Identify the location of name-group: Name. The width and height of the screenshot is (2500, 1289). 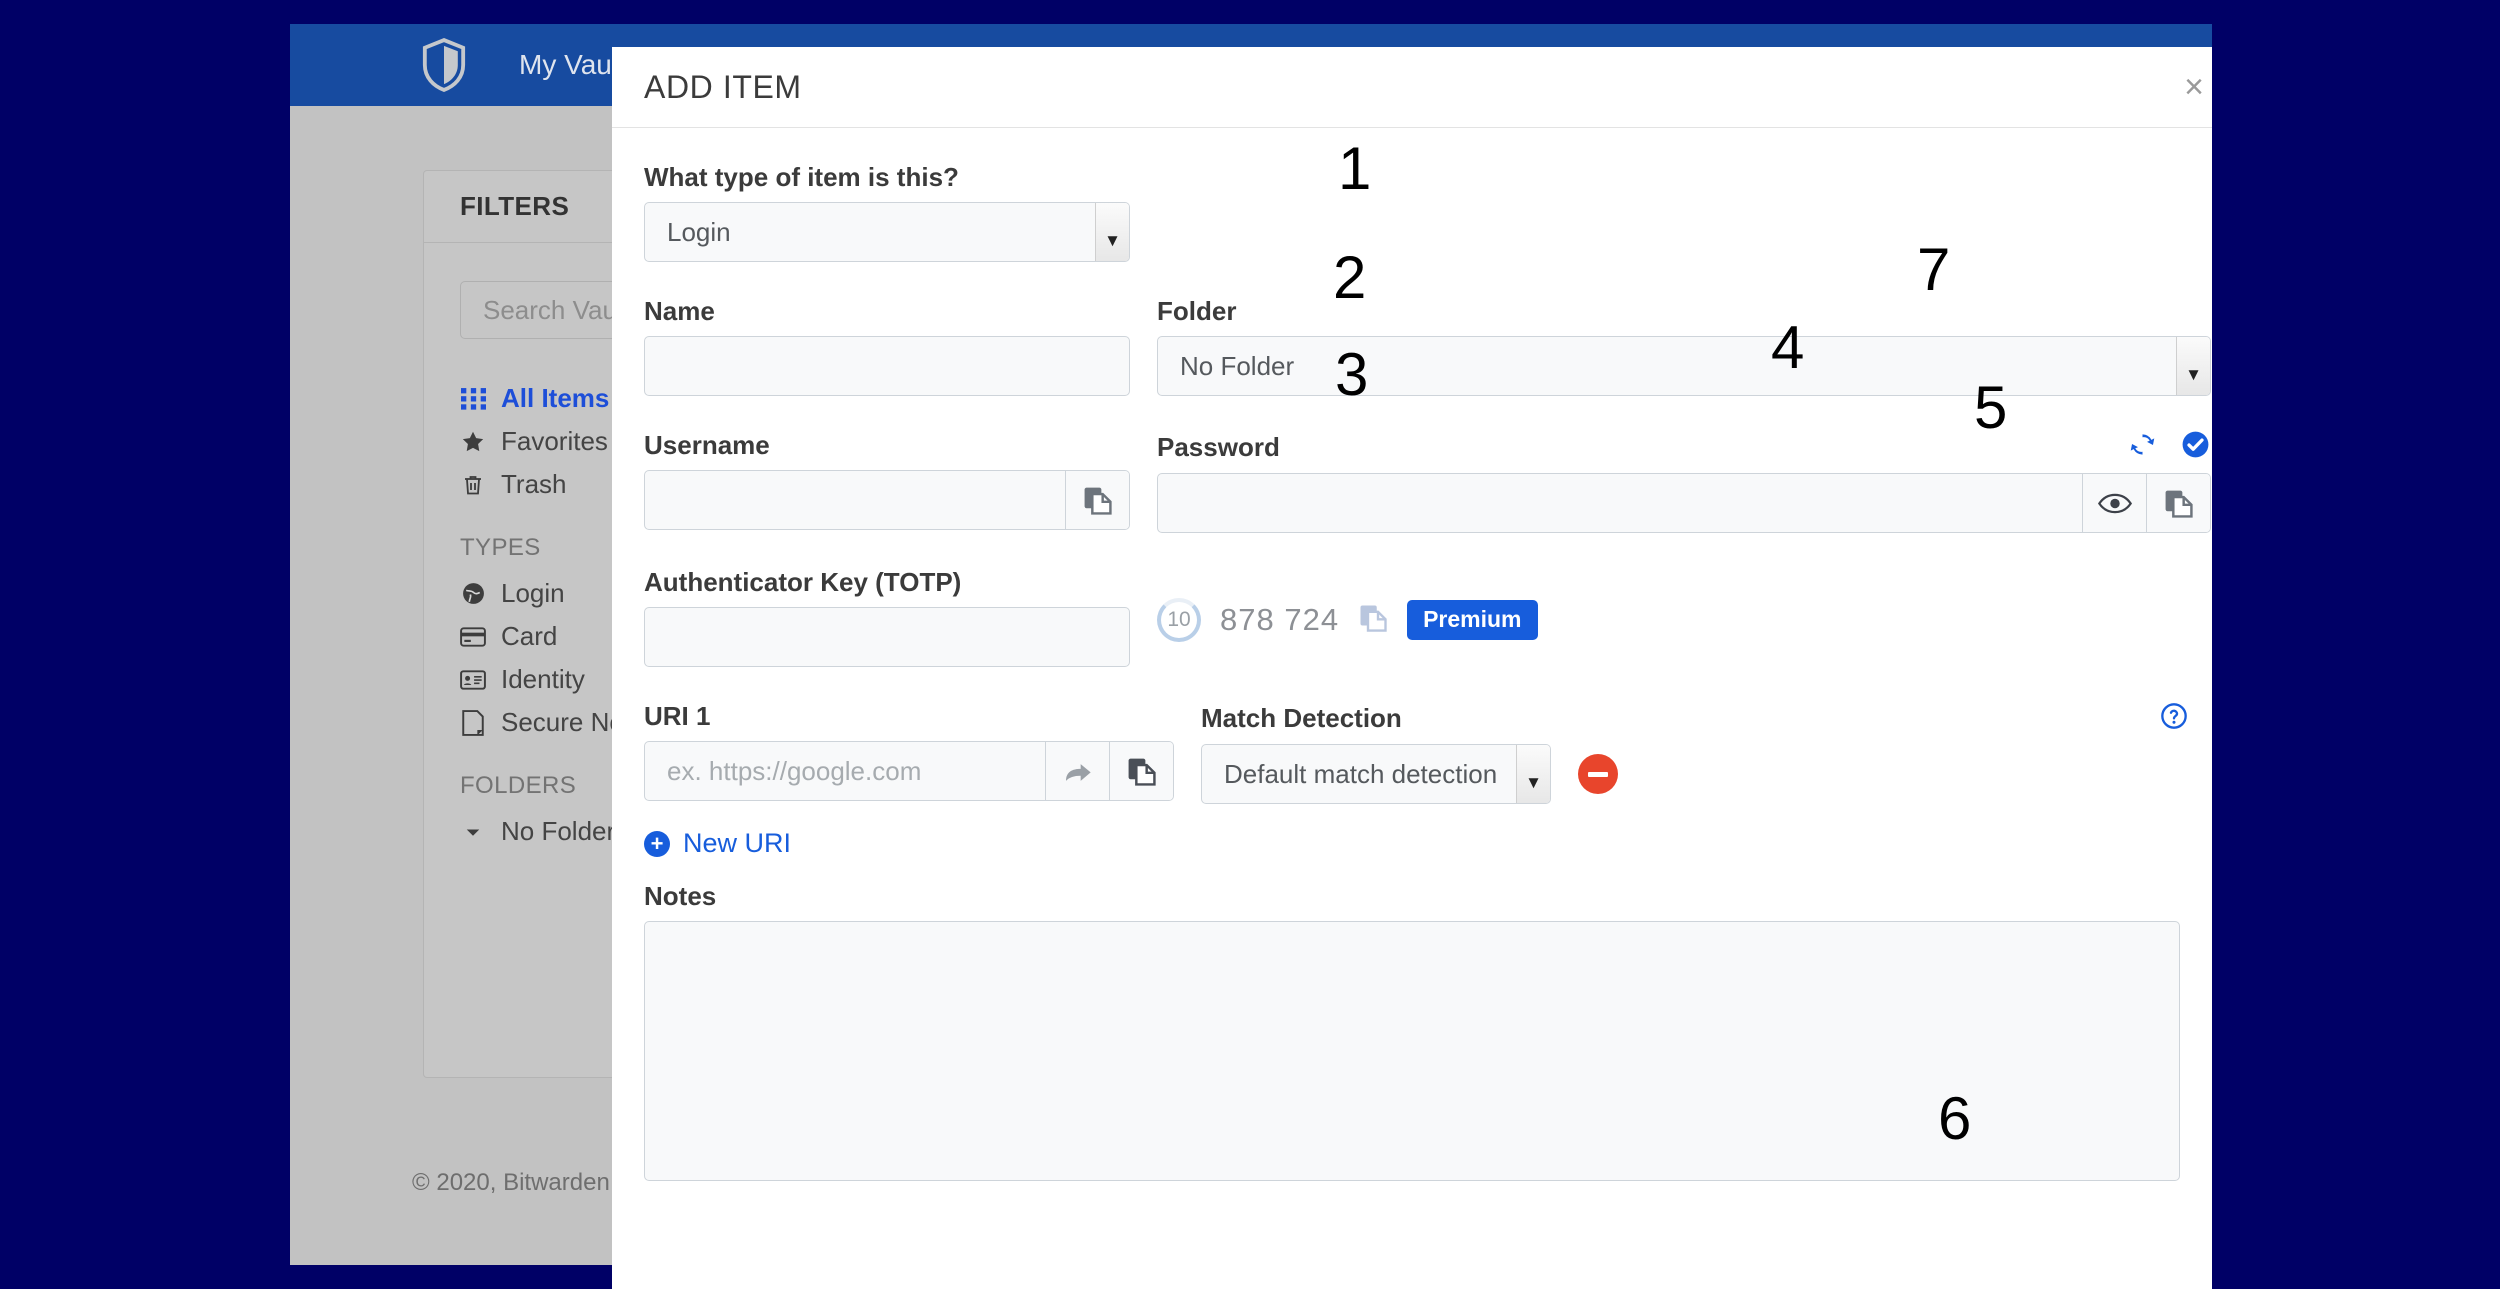
(887, 346).